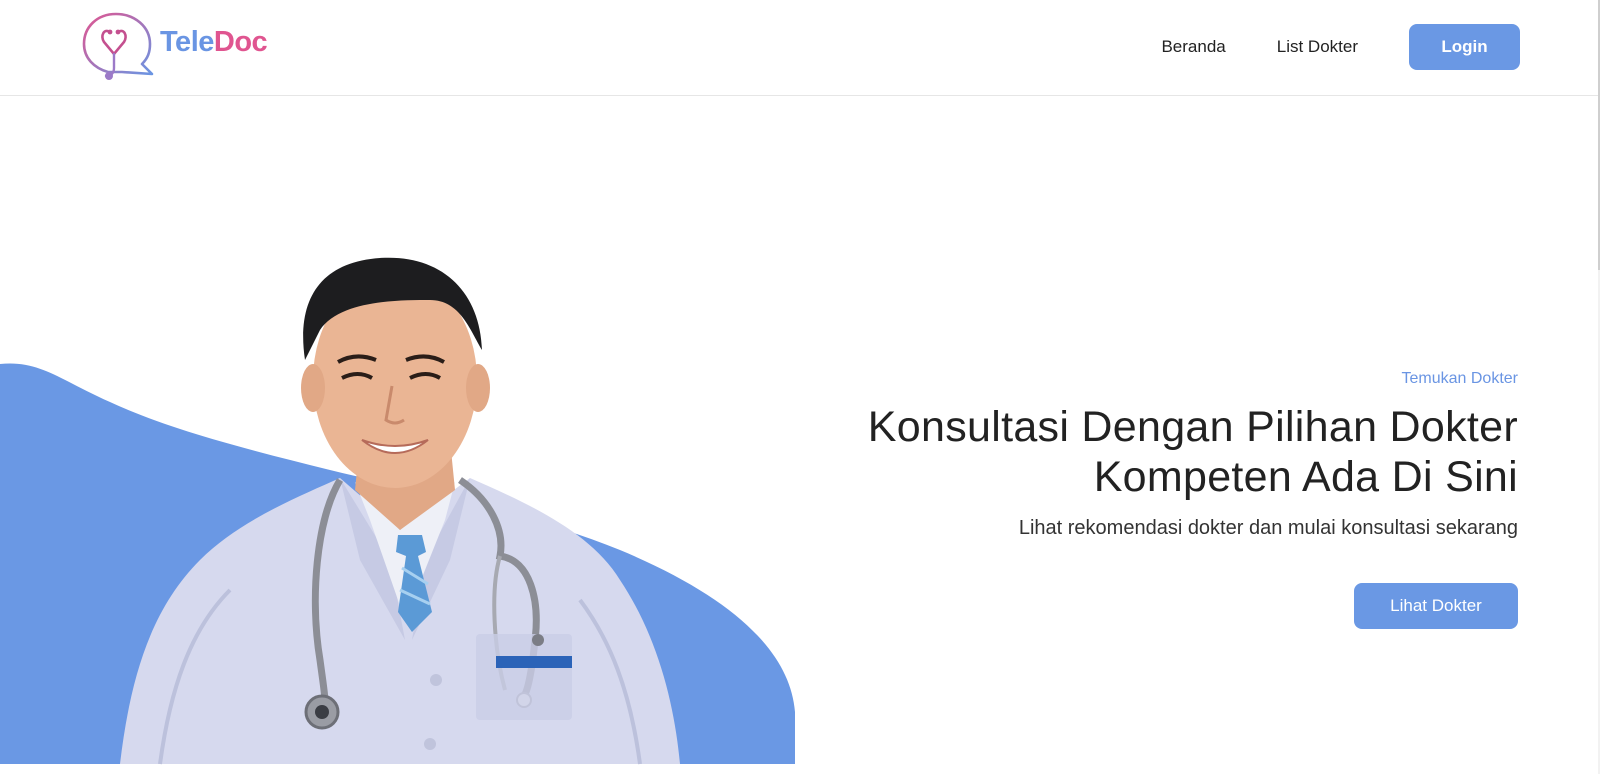 This screenshot has height=774, width=1600. I want to click on hero-eyebrow: Temukan Dokter, so click(1460, 378).